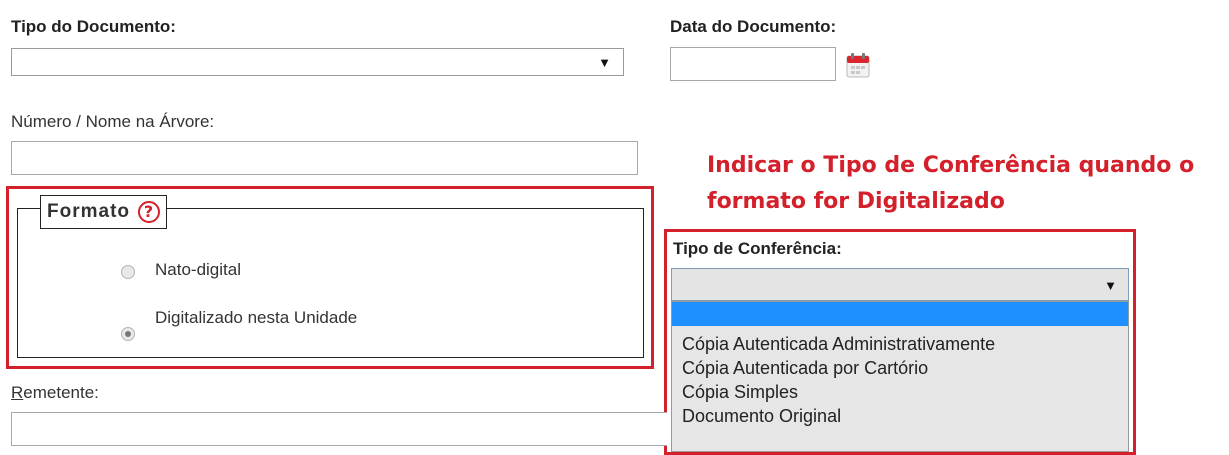 The width and height of the screenshot is (1229, 455). What do you see at coordinates (900, 392) in the screenshot?
I see `dropdown-option-copia-simples: Cópia Simples` at bounding box center [900, 392].